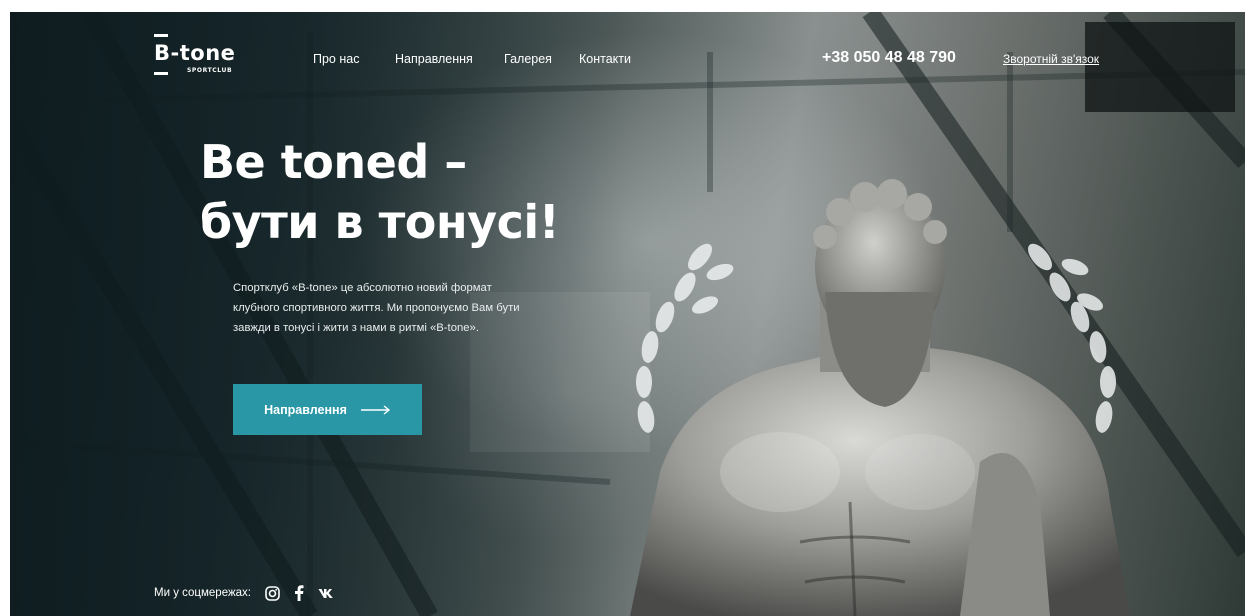 The width and height of the screenshot is (1245, 616). Describe the element at coordinates (210, 70) in the screenshot. I see `logo-tagline: SPORTCLUB` at that location.